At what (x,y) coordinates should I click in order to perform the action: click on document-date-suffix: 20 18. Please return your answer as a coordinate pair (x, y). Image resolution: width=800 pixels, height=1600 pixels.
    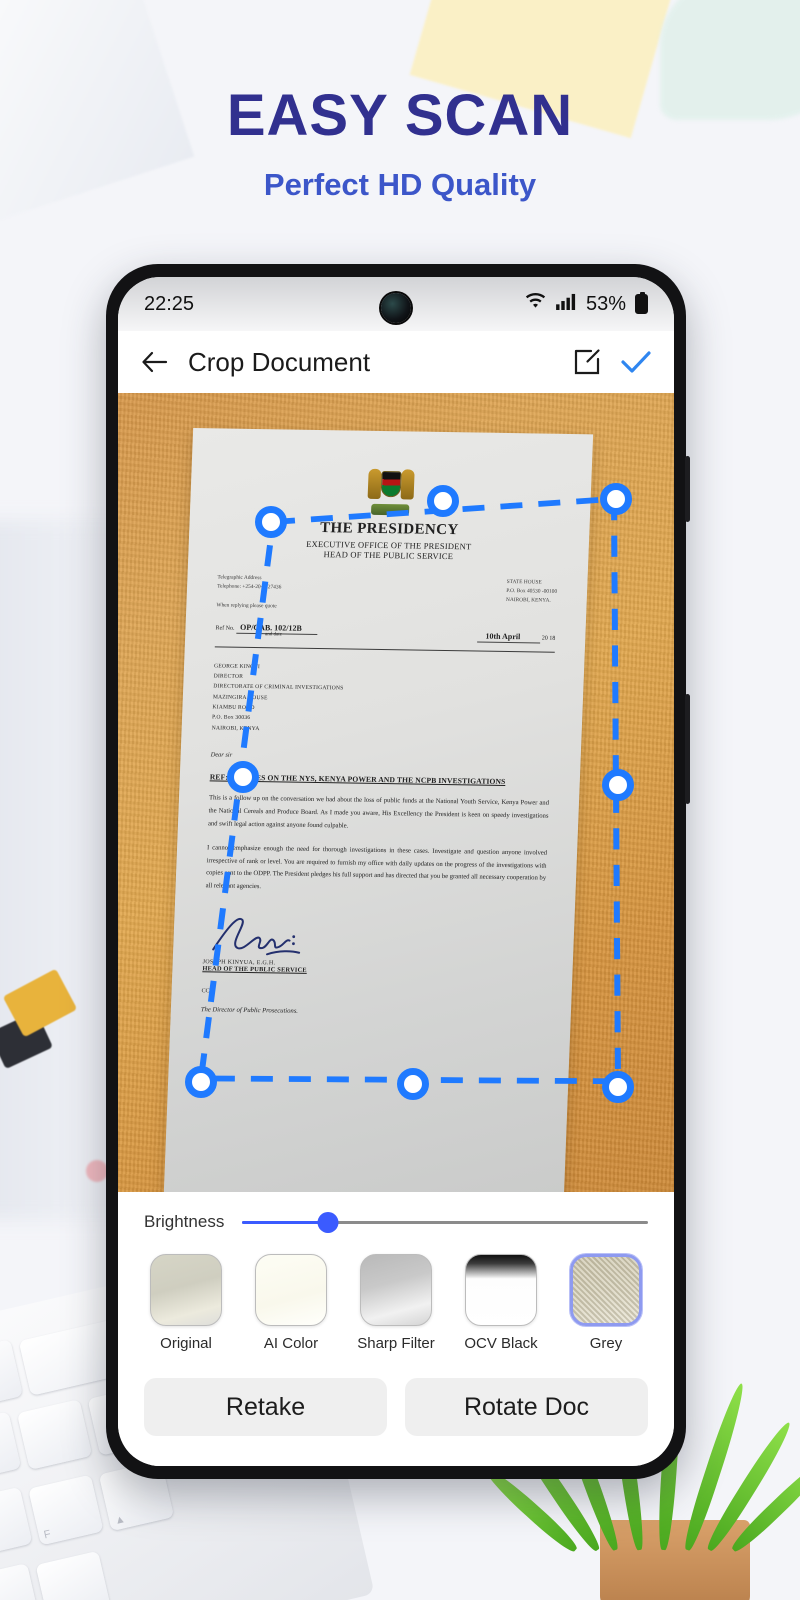
    Looking at the image, I should click on (548, 638).